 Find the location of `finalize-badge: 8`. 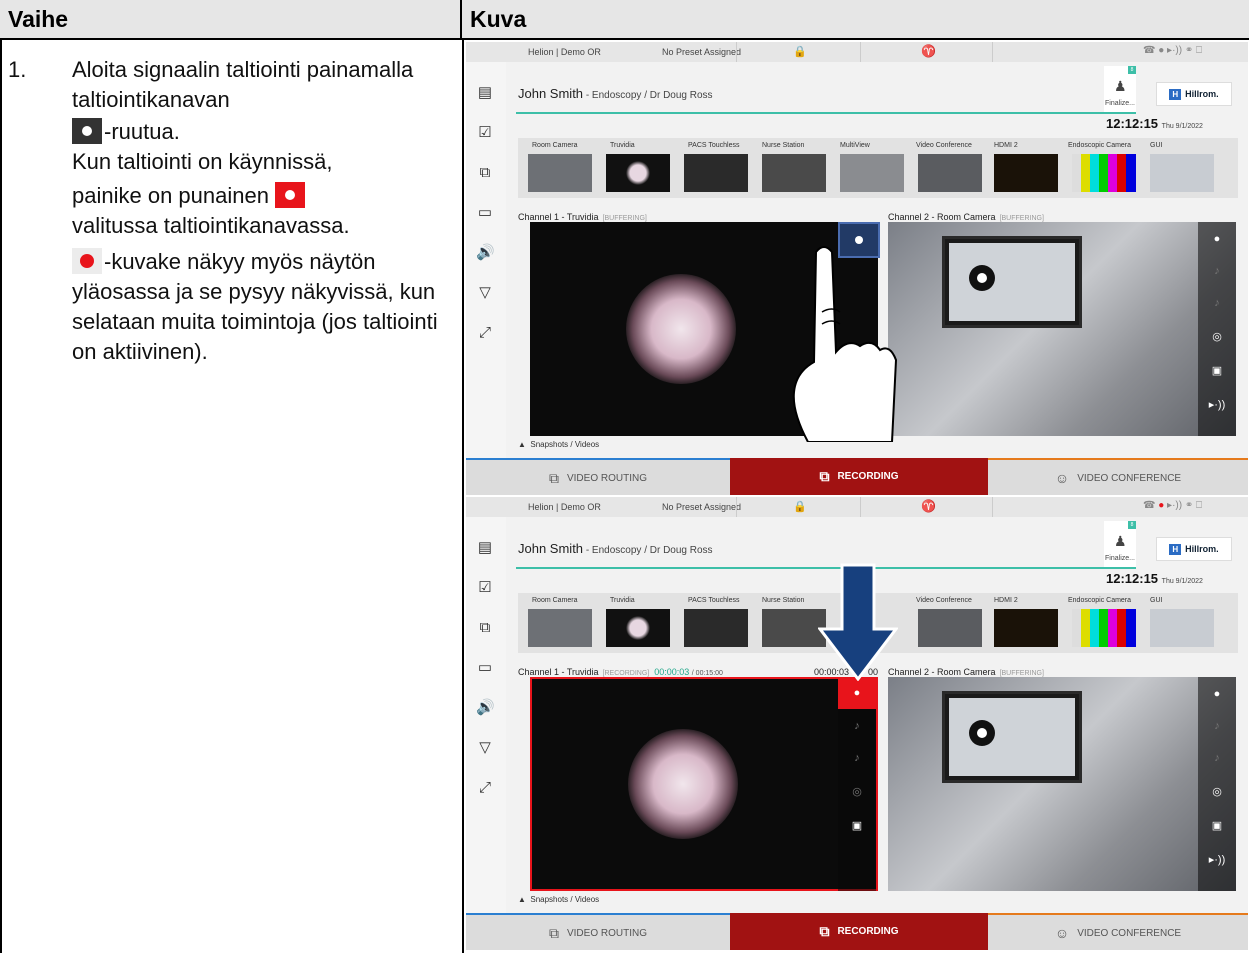

finalize-badge: 8 is located at coordinates (1132, 70).